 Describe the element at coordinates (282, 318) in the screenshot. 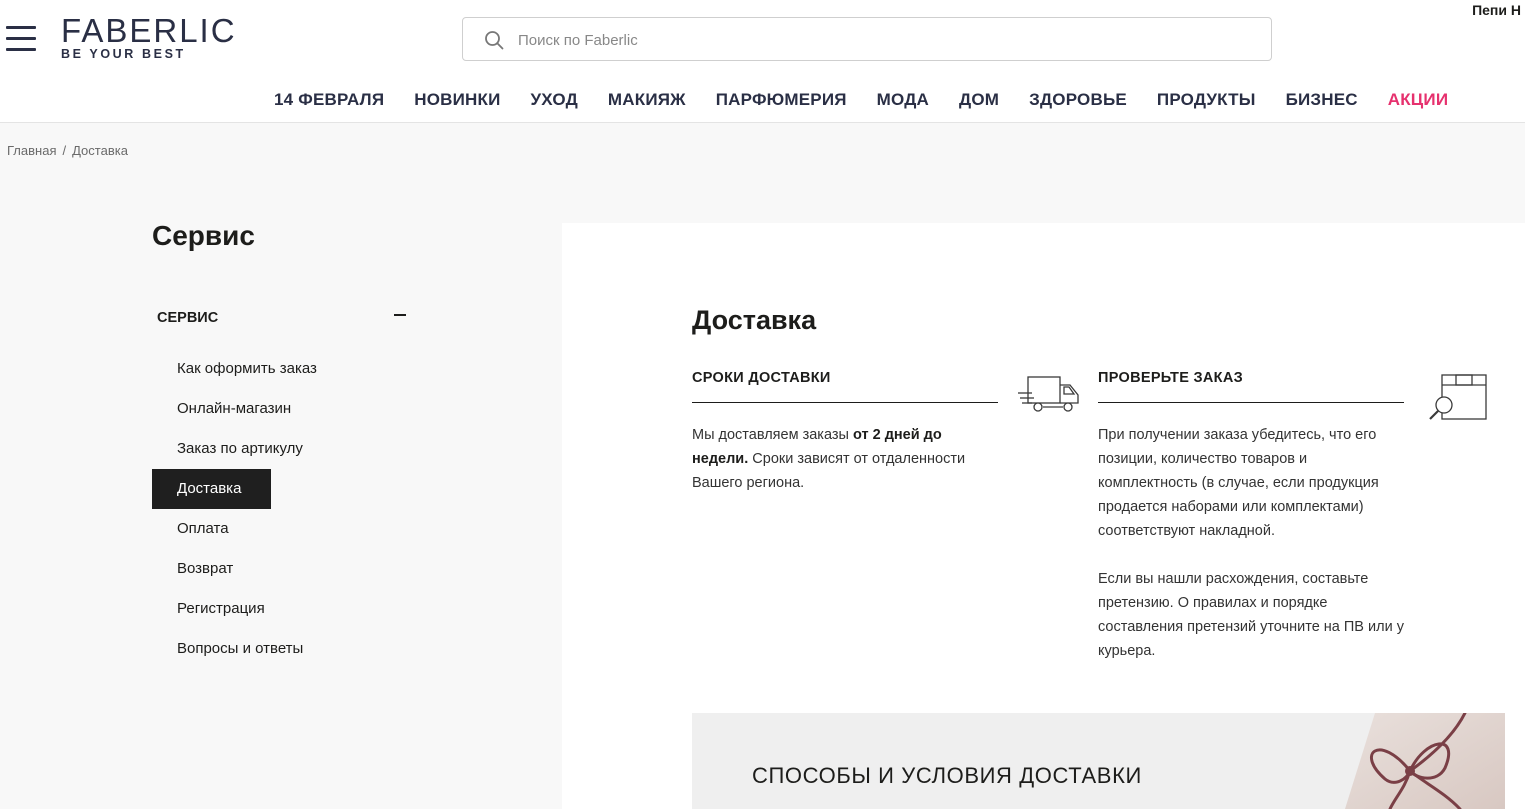

I see `sidebar-section-header: СЕРВИС` at that location.